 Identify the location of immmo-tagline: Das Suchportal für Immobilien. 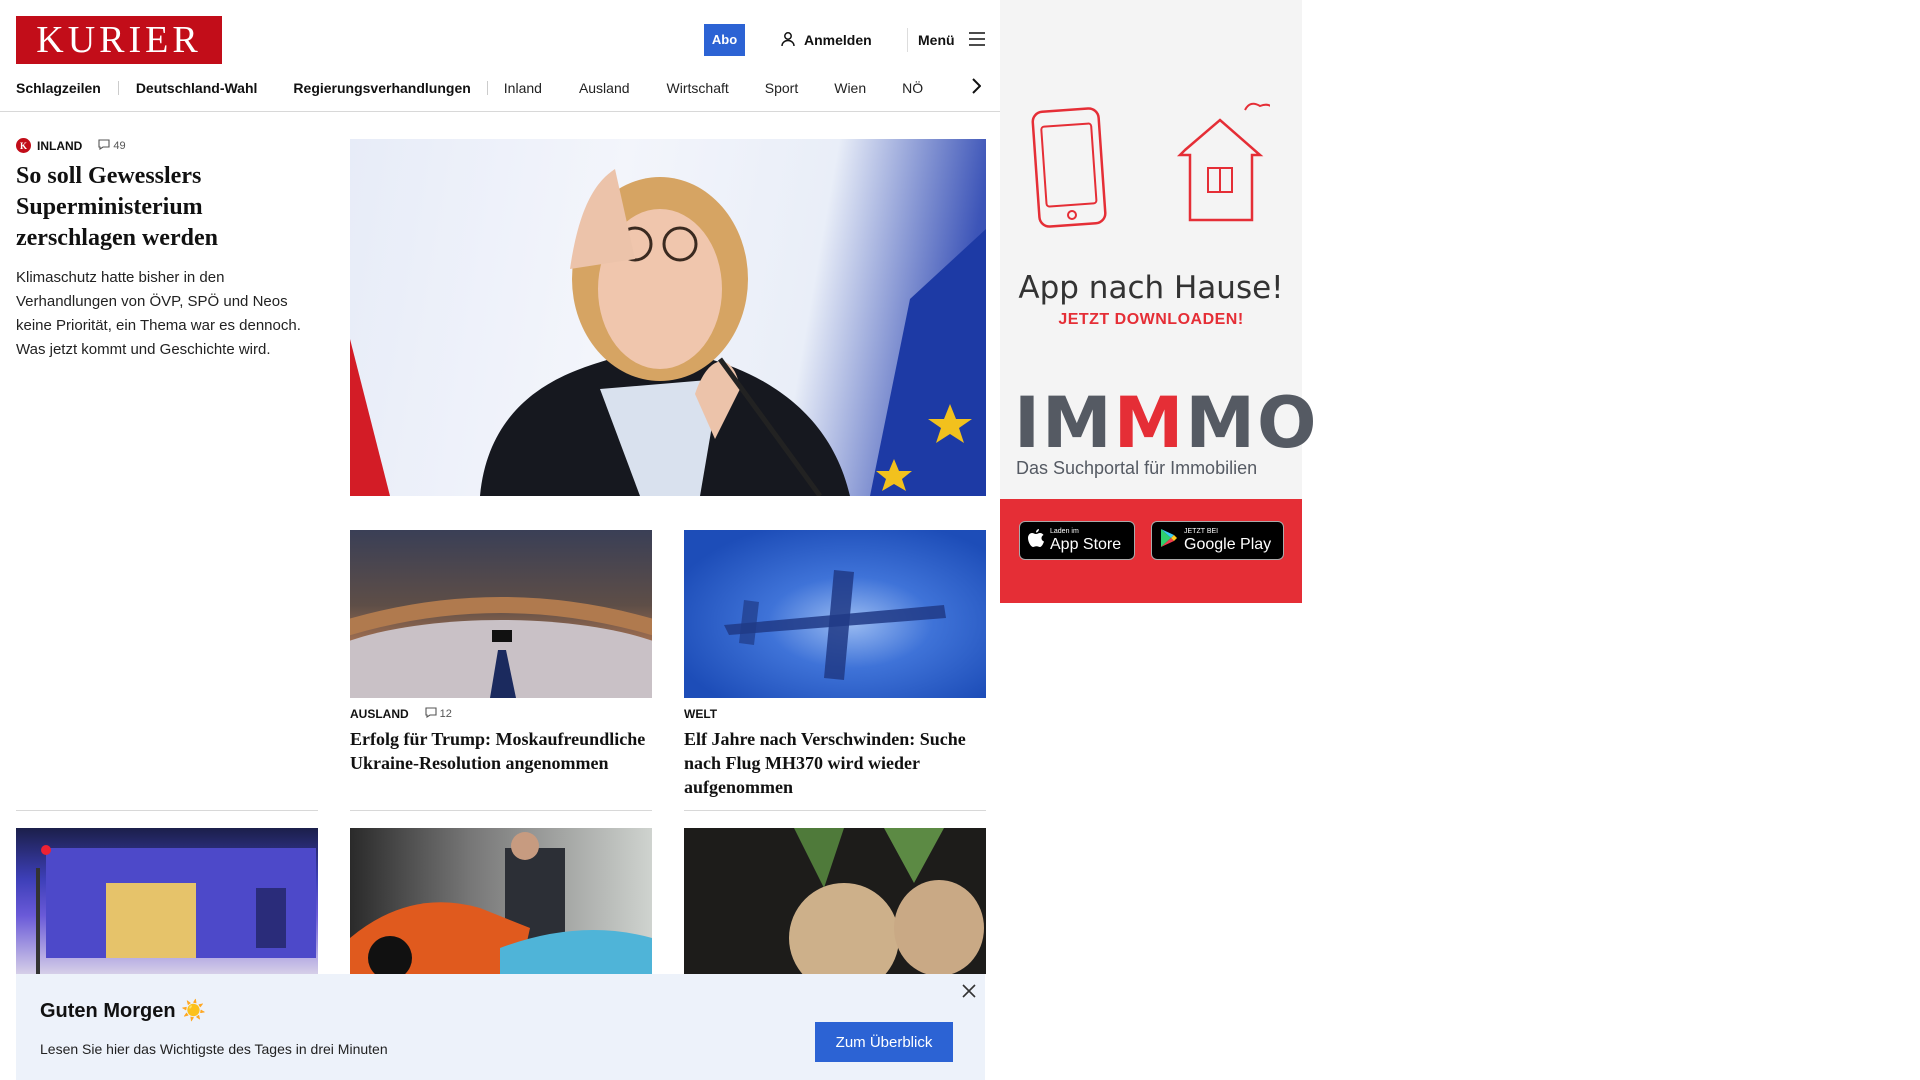
(1137, 468).